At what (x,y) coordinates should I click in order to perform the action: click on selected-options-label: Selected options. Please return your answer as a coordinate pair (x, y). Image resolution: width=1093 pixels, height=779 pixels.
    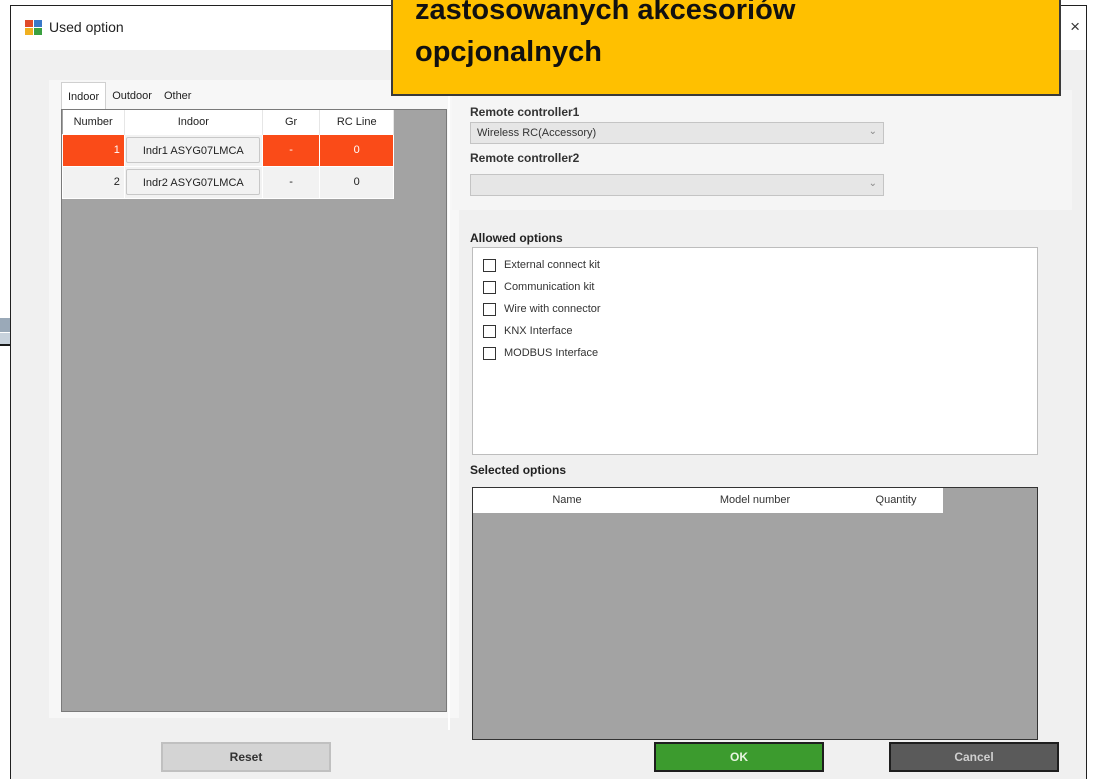
    Looking at the image, I should click on (518, 470).